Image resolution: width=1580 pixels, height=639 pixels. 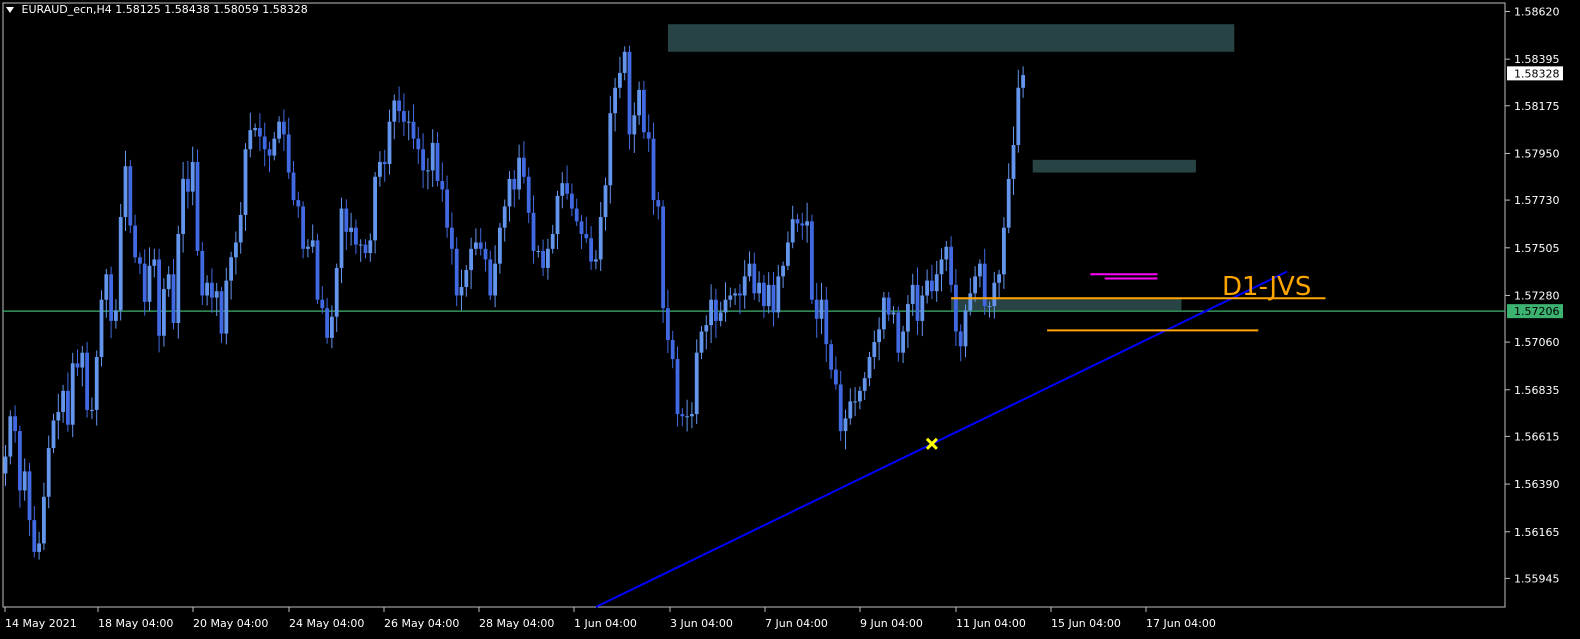 I want to click on x-tick-label: 26 May 04:00, so click(x=421, y=623).